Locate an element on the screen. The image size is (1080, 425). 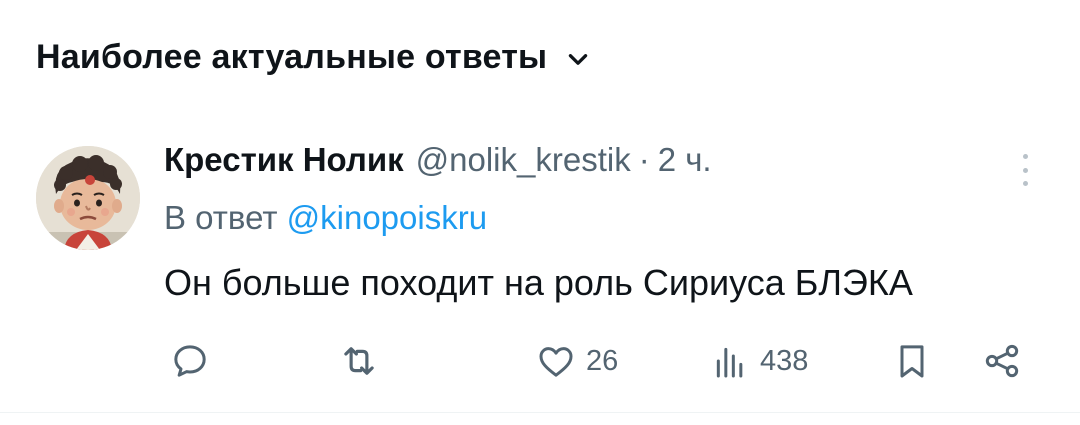
share-button is located at coordinates (1002, 361).